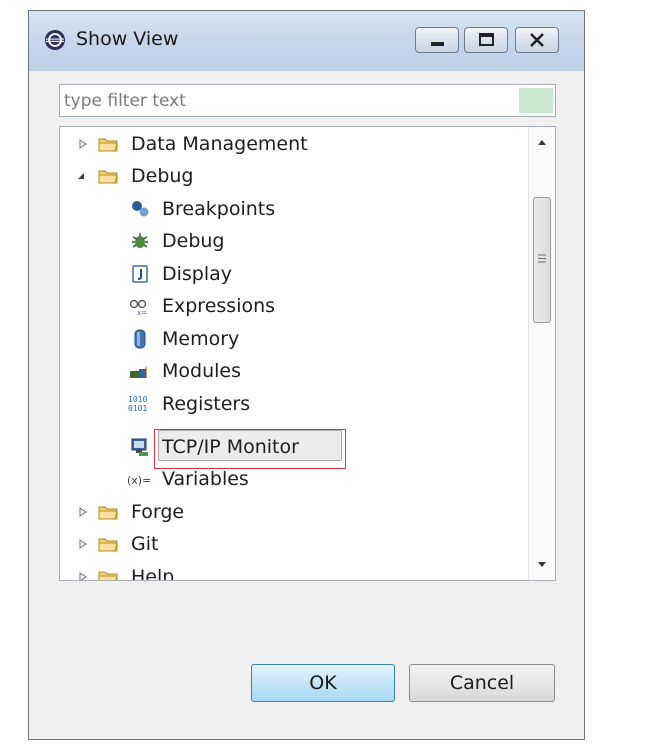 The width and height of the screenshot is (656, 750). What do you see at coordinates (127, 39) in the screenshot?
I see `window-title: Show View` at bounding box center [127, 39].